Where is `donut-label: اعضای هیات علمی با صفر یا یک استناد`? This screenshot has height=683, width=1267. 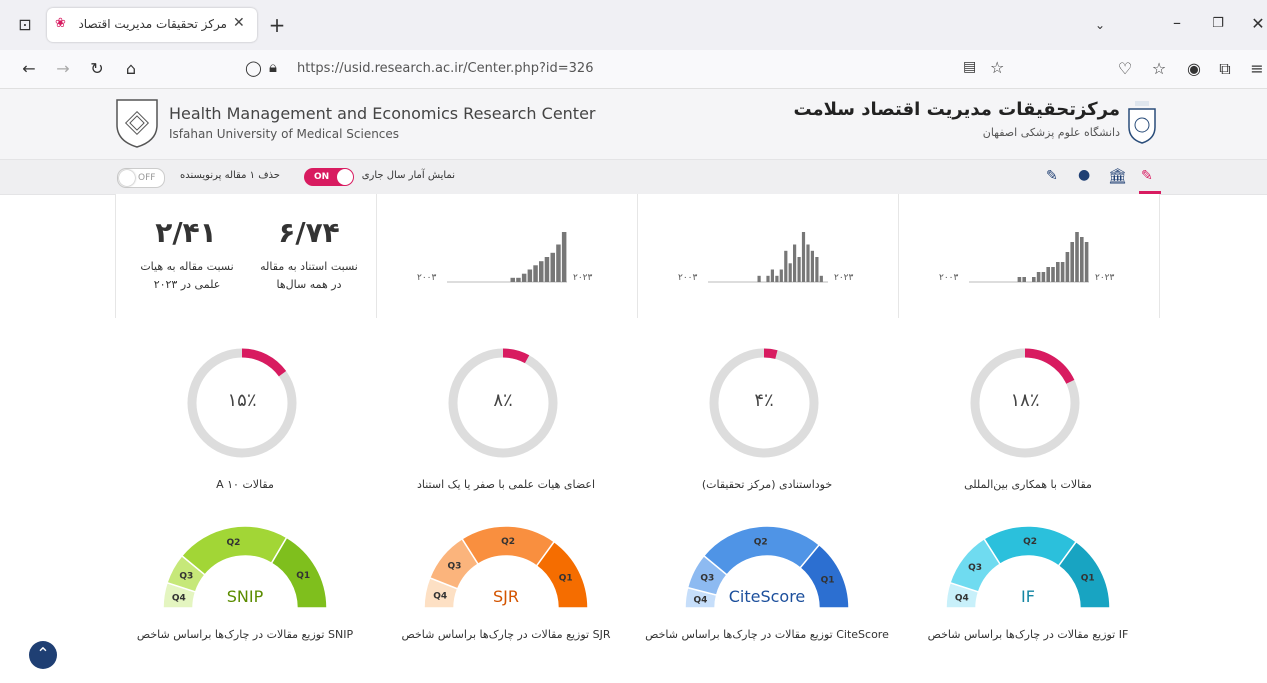 donut-label: اعضای هیات علمی با صفر یا یک استناد is located at coordinates (506, 484).